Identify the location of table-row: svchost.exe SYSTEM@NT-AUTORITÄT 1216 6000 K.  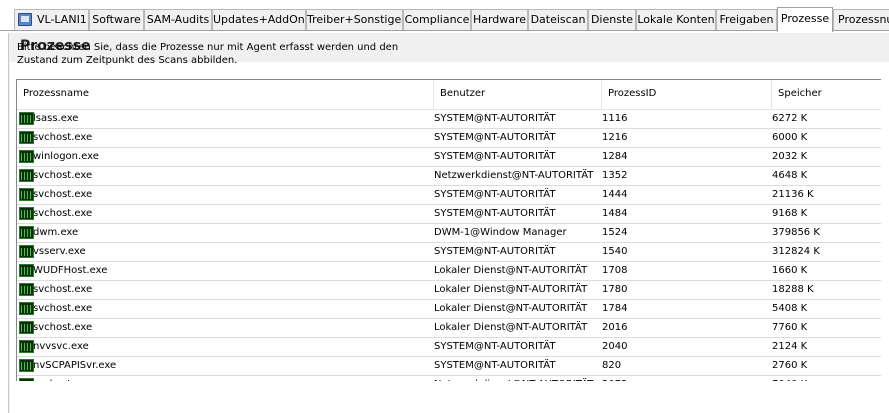
(449, 138).